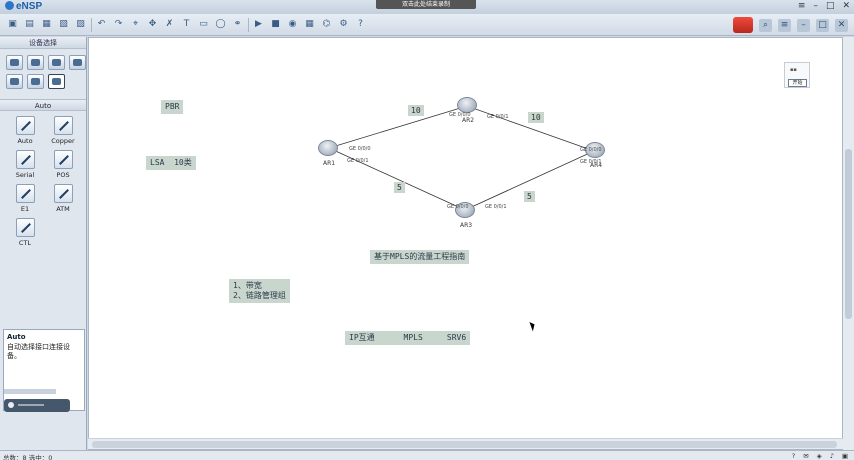 This screenshot has width=854, height=460. What do you see at coordinates (591, 162) in the screenshot?
I see `ar4-port-1: GE 0/0/1` at bounding box center [591, 162].